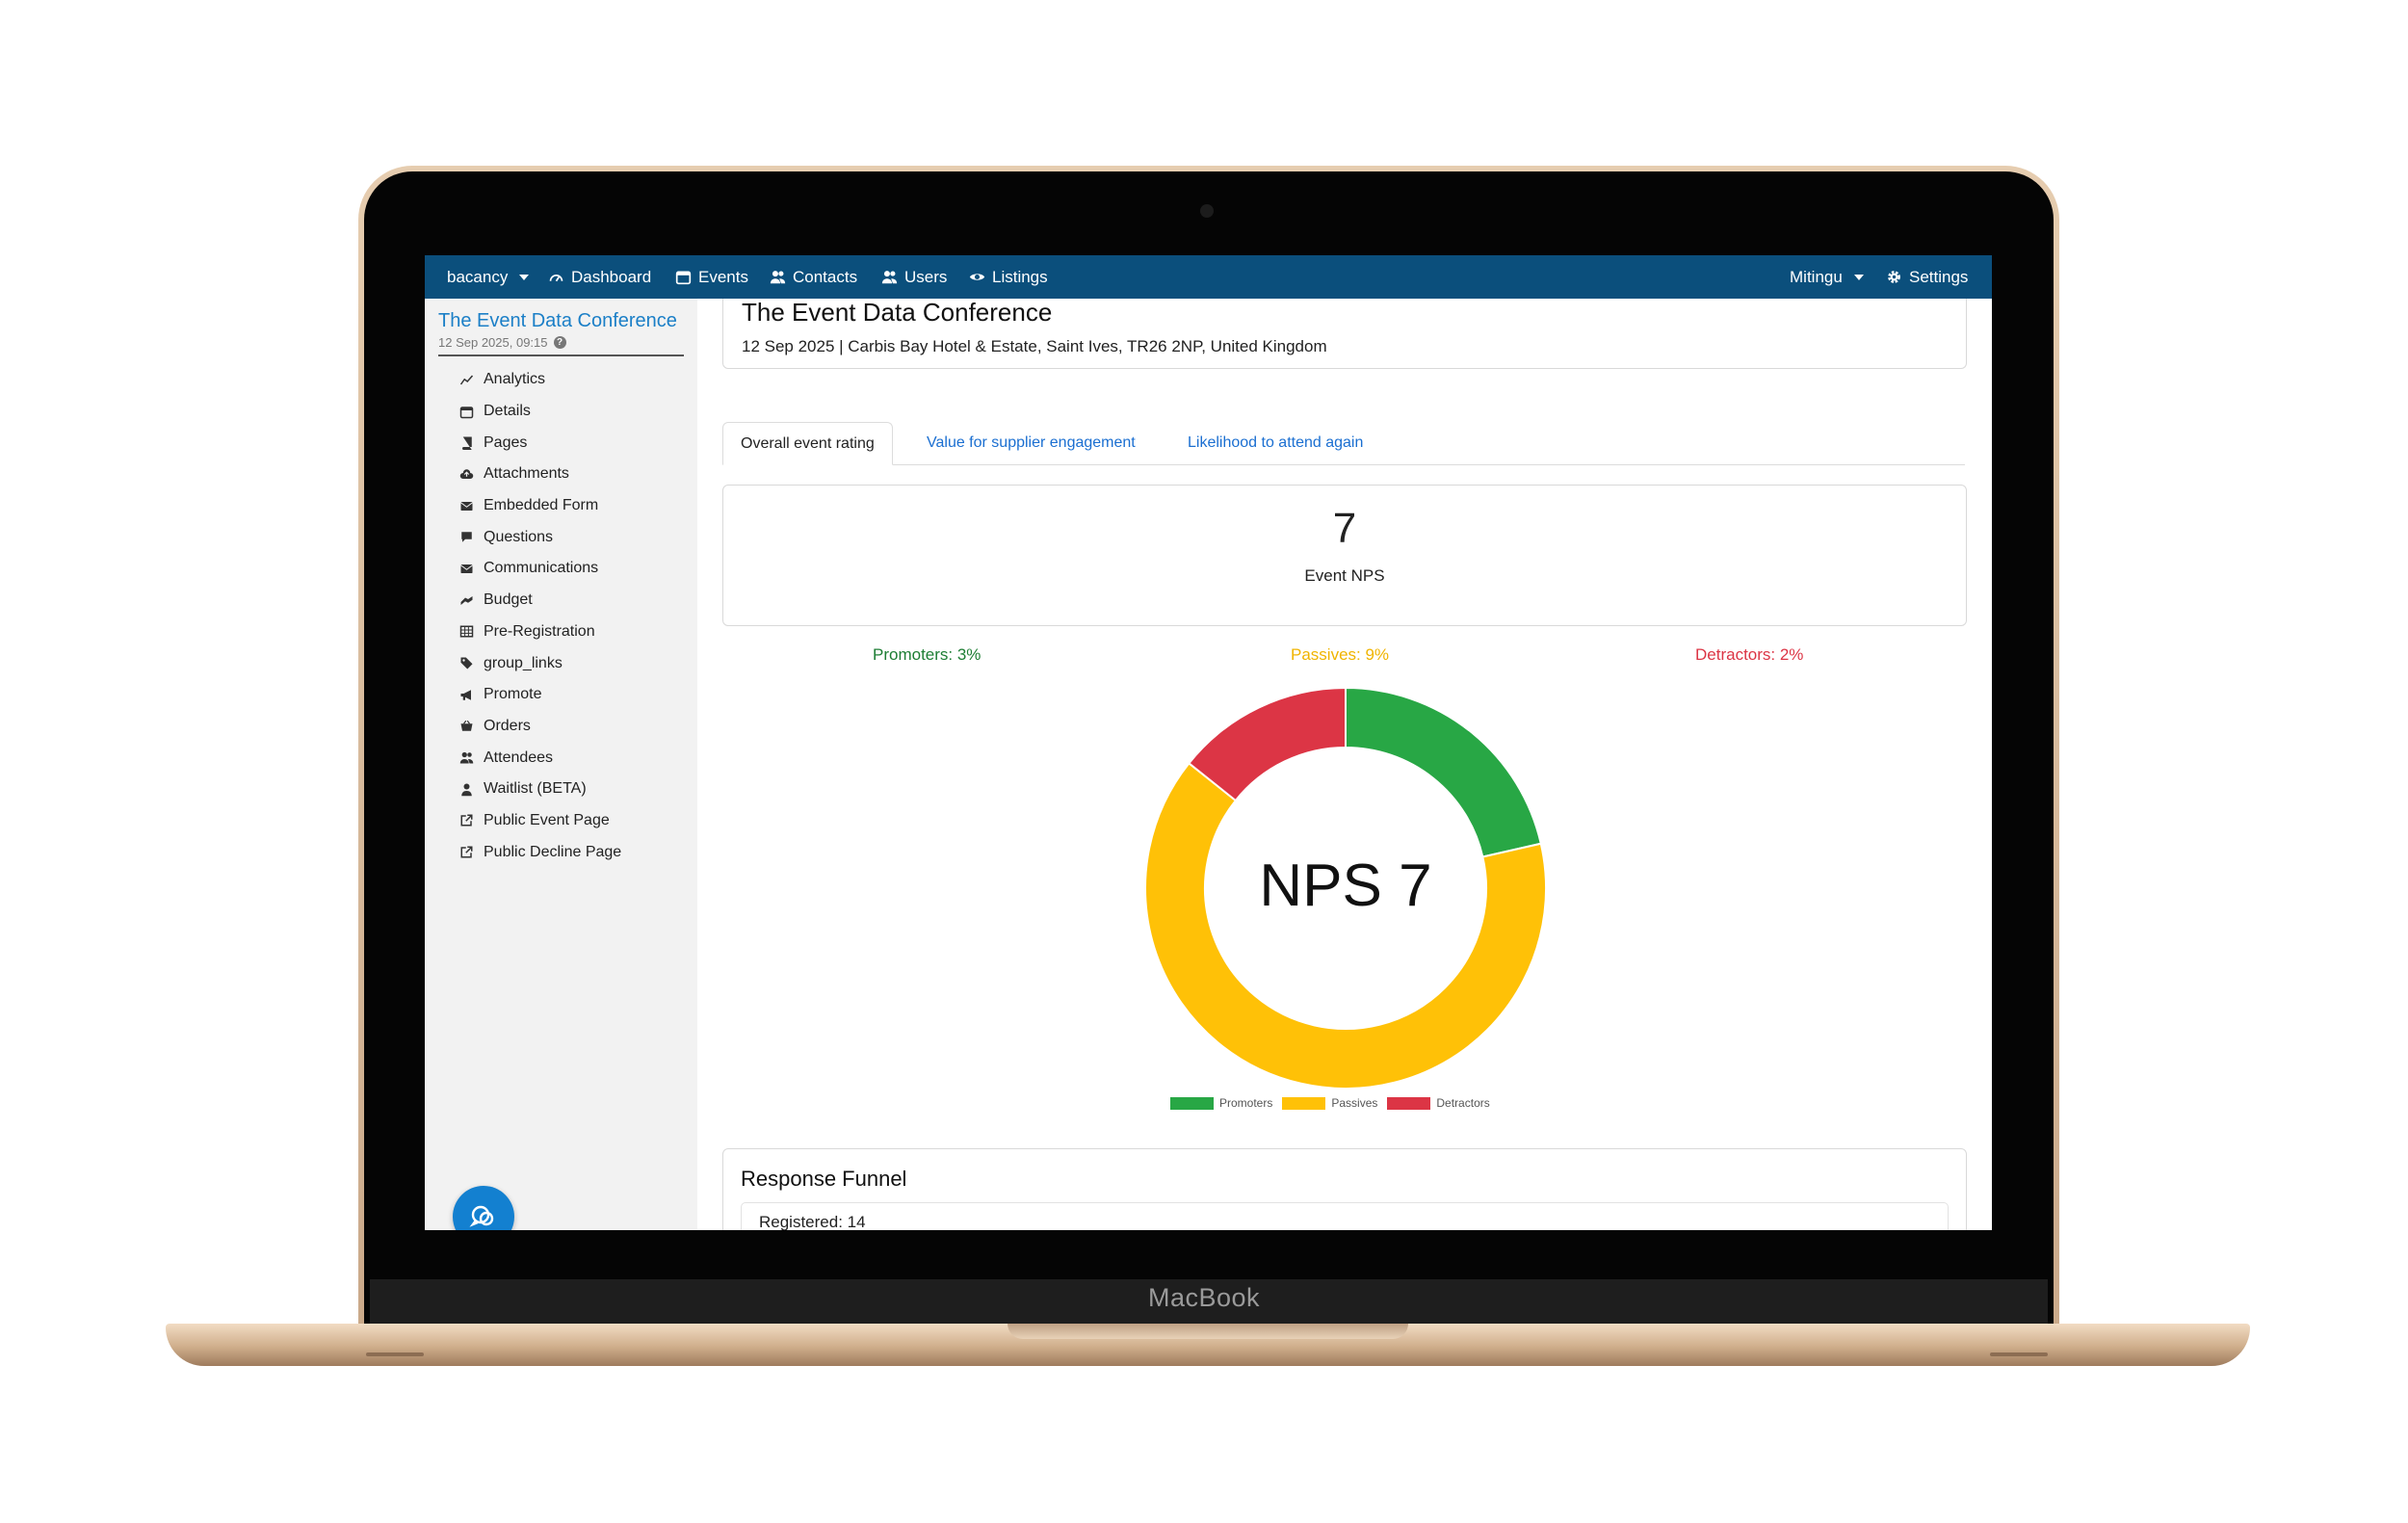  Describe the element at coordinates (539, 601) in the screenshot. I see `sidebar-item-budget: Budget` at that location.